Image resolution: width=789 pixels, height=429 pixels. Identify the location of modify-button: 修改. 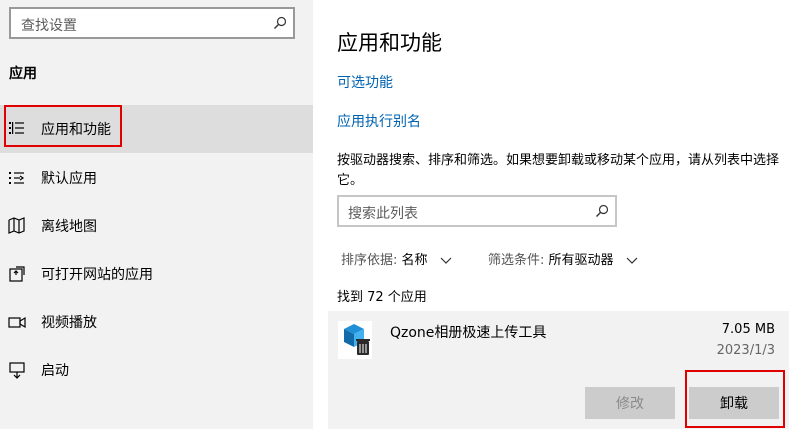
(630, 403).